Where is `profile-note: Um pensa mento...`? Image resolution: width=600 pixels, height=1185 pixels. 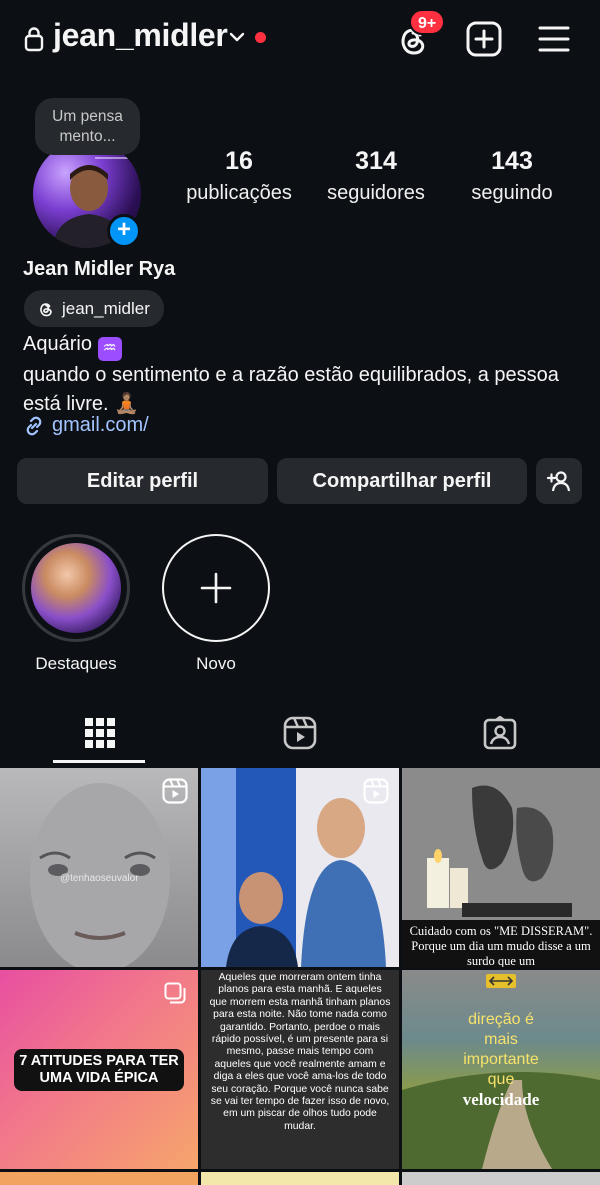
profile-note: Um pensa mento... is located at coordinates (87, 126).